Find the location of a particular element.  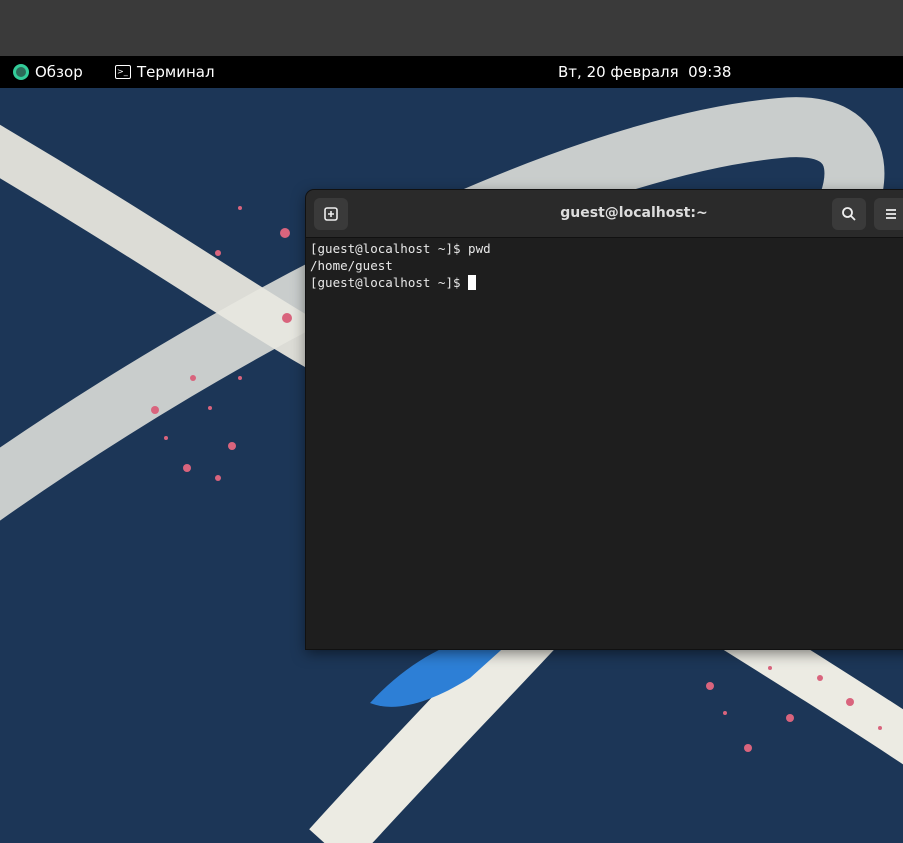

fedora-logo-icon is located at coordinates (21, 72).